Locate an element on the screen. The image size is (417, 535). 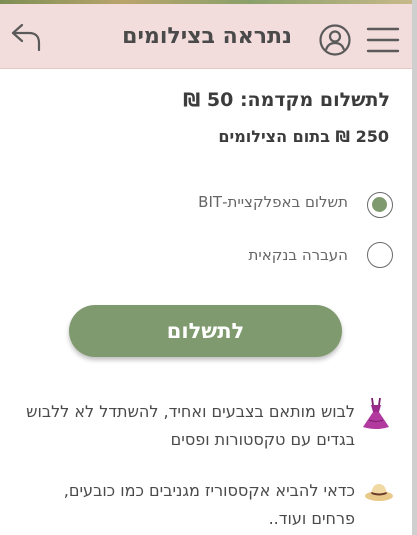
back-button is located at coordinates (27, 38).